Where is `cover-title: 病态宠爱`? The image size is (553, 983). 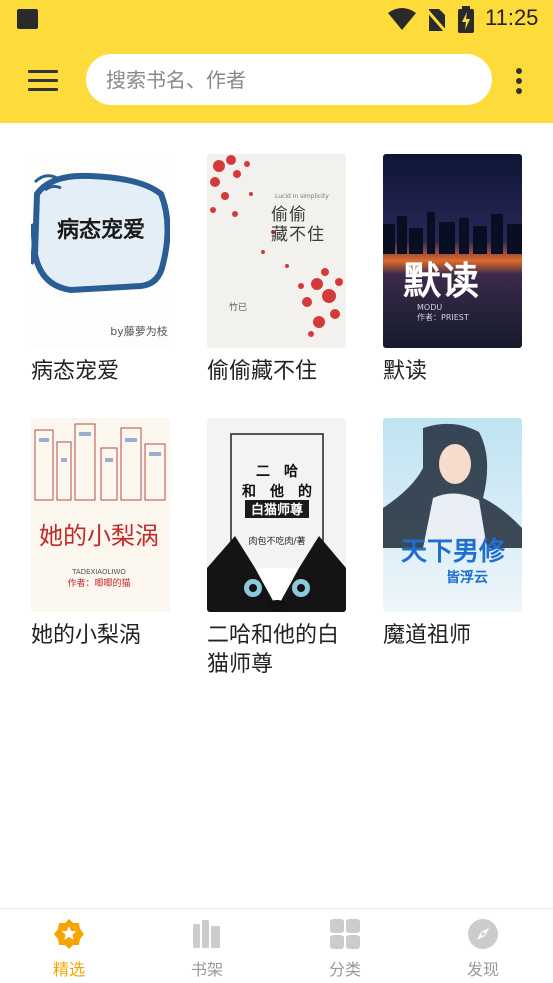 cover-title: 病态宠爱 is located at coordinates (101, 230).